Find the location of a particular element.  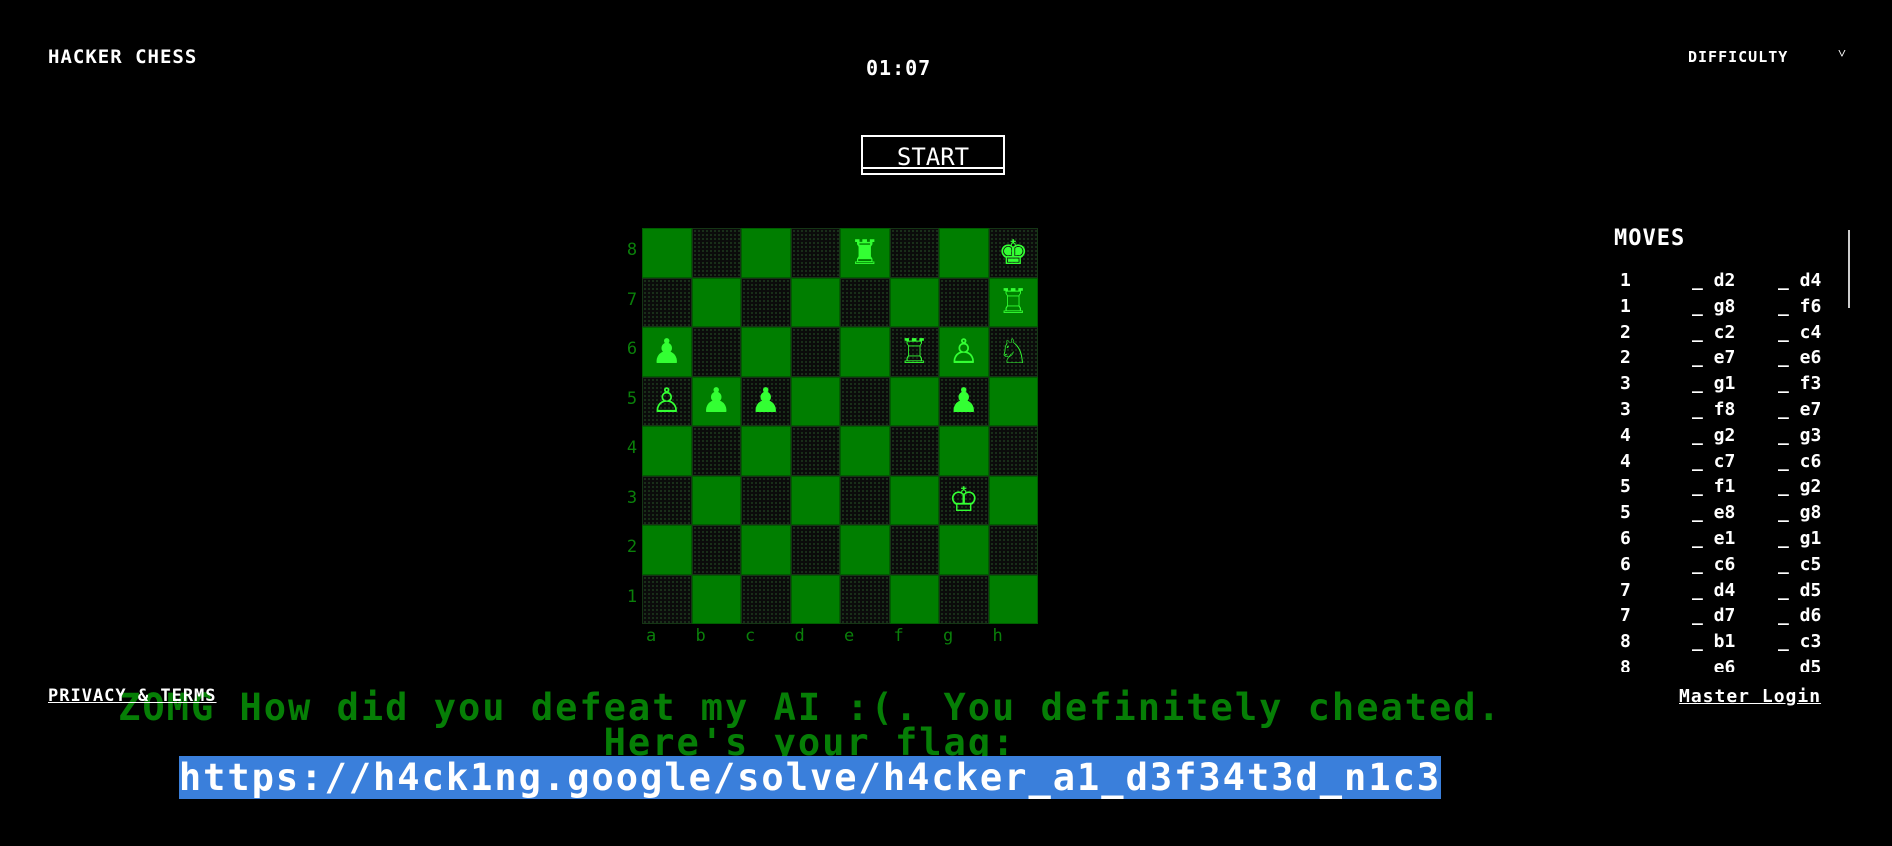

square-b3 is located at coordinates (716, 500).